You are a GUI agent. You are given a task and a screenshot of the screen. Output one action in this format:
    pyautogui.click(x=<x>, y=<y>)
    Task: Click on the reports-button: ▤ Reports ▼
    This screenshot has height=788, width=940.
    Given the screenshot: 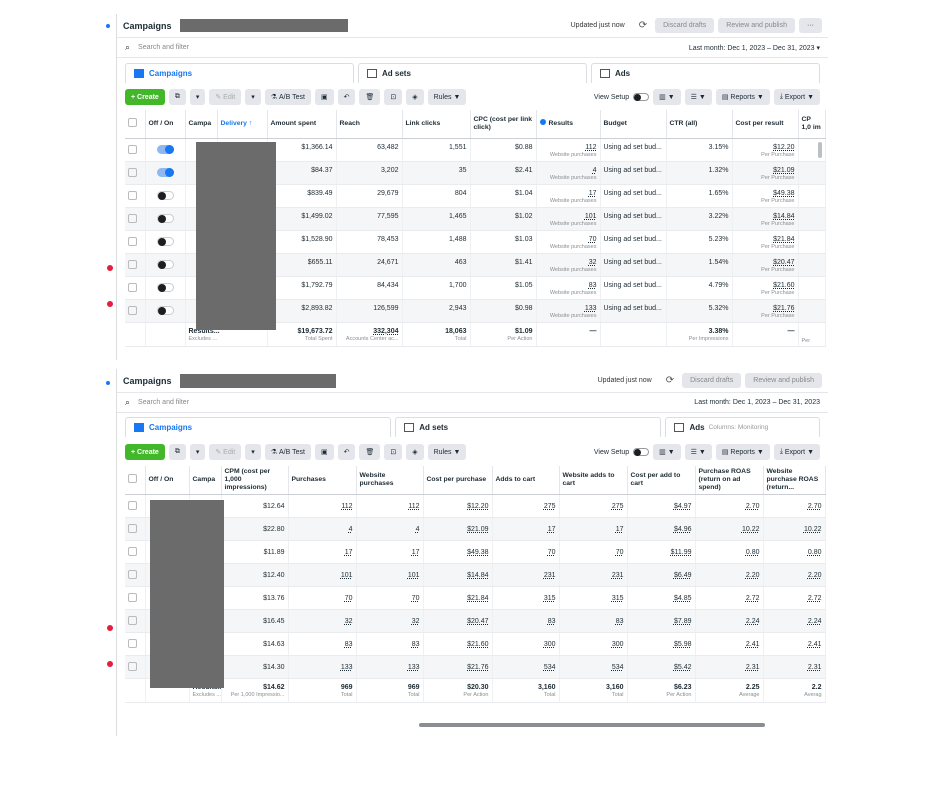 What is the action you would take?
    pyautogui.click(x=742, y=452)
    